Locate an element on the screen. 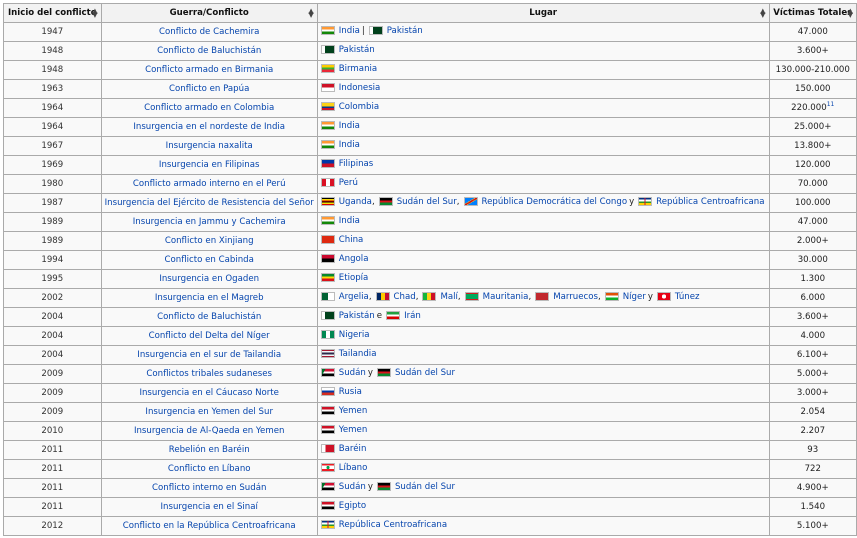 The height and width of the screenshot is (538, 857). conflict-link: Conflicto armado interno en el Perú is located at coordinates (209, 184).